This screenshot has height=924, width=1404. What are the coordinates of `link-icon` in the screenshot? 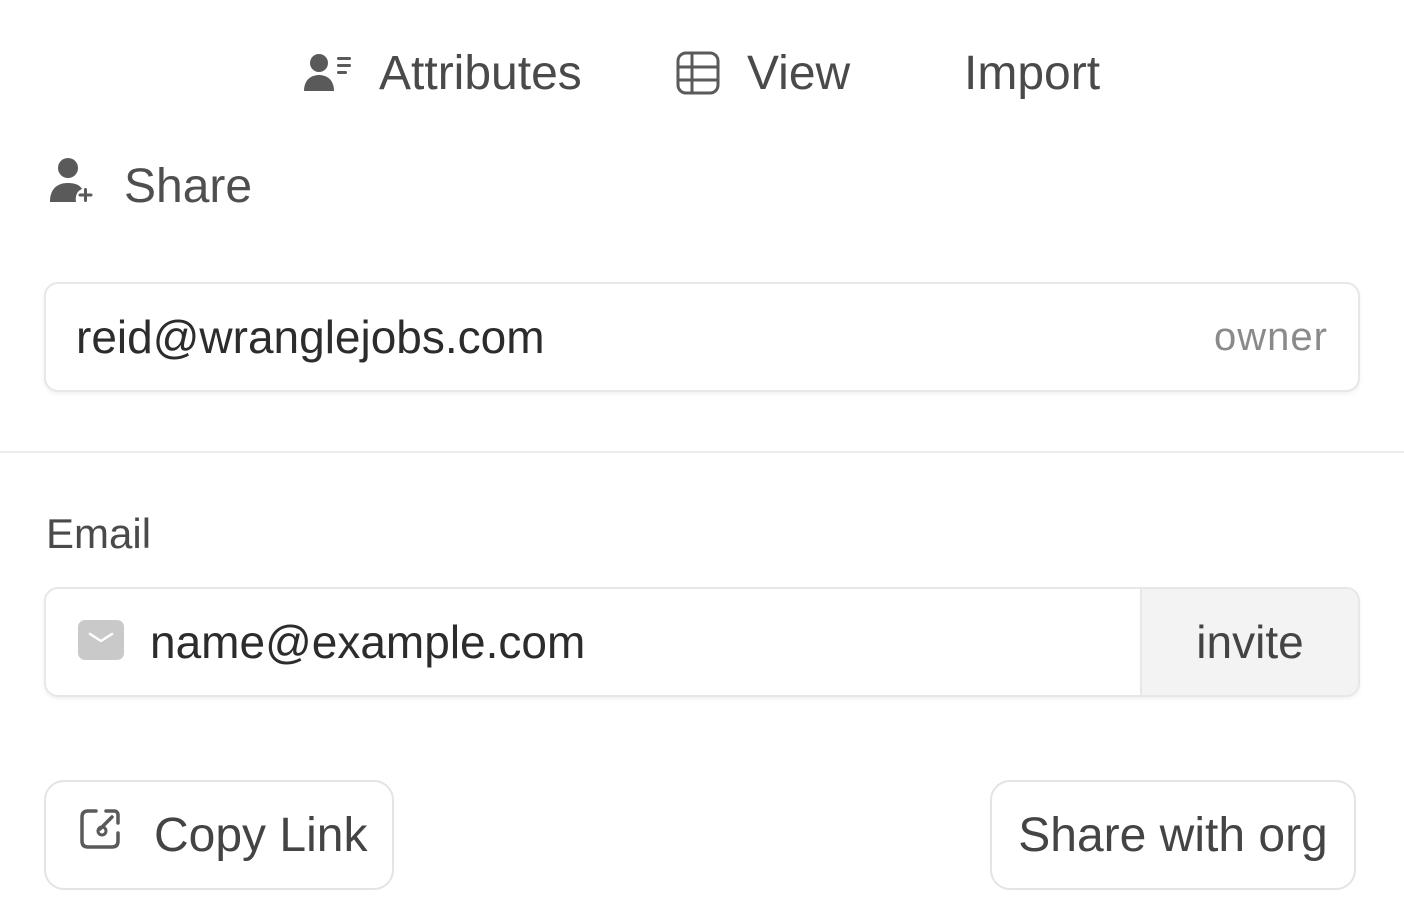 It's located at (100, 835).